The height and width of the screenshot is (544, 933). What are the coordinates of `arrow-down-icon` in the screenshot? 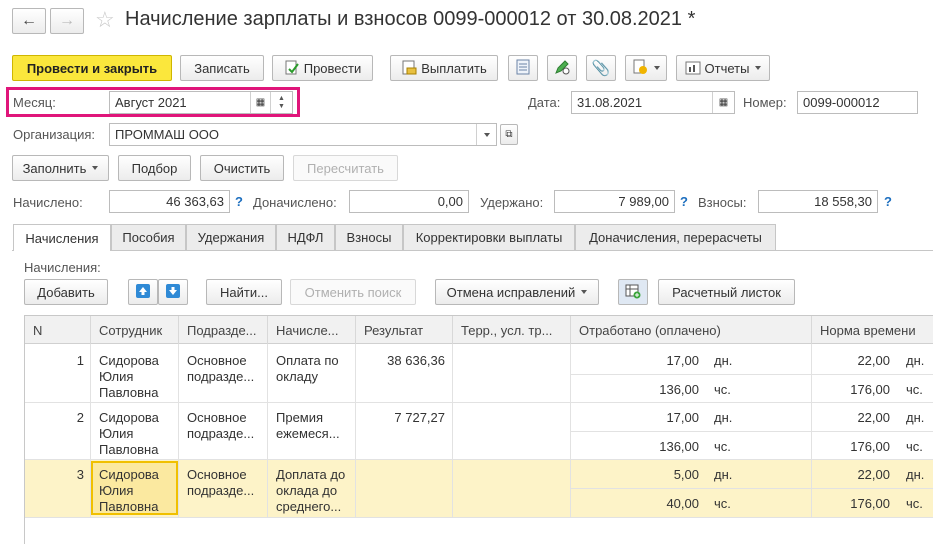 It's located at (173, 292).